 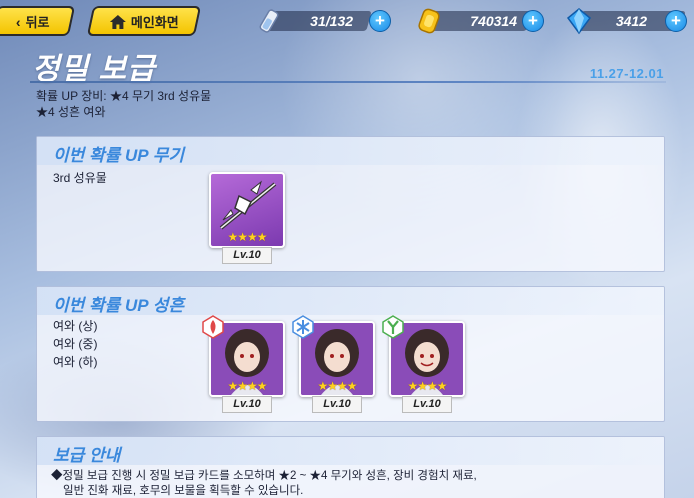 What do you see at coordinates (87, 455) in the screenshot?
I see `info-panel-title: 보급 안내` at bounding box center [87, 455].